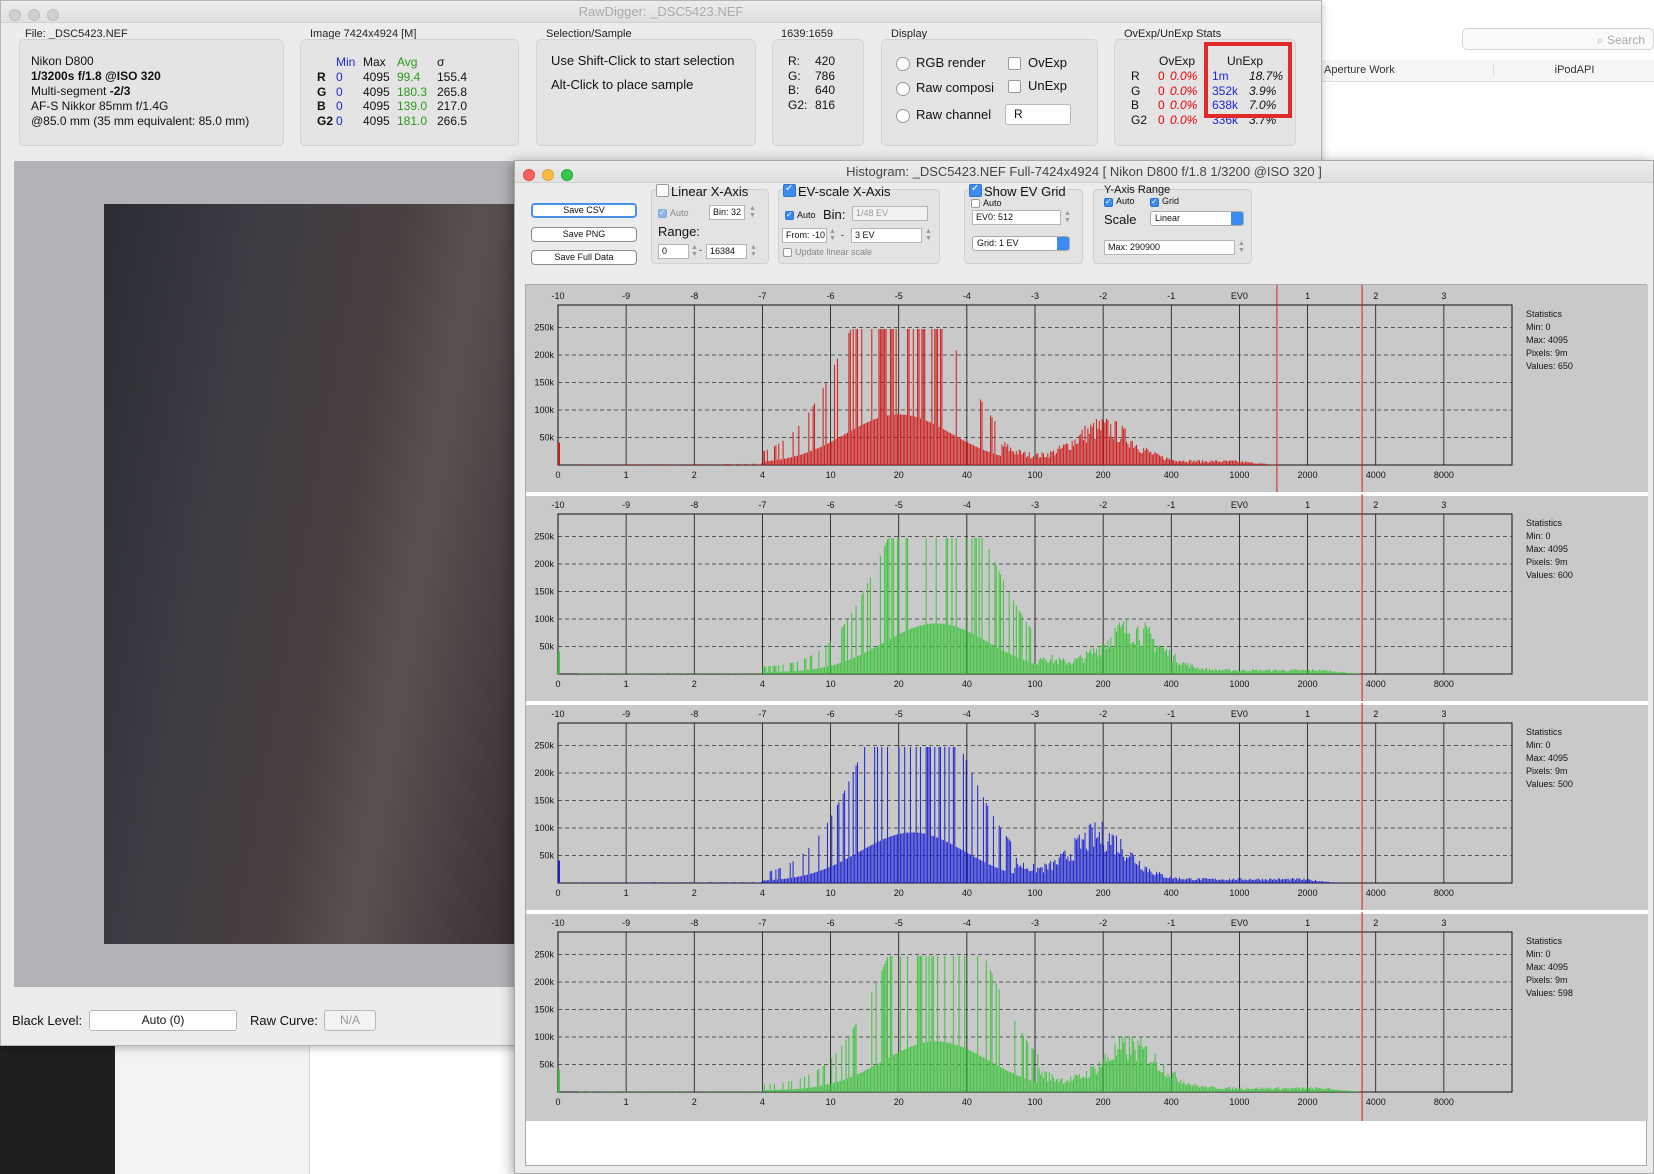  Describe the element at coordinates (412, 91) in the screenshot. I see `image-row-avg: 180.3` at that location.